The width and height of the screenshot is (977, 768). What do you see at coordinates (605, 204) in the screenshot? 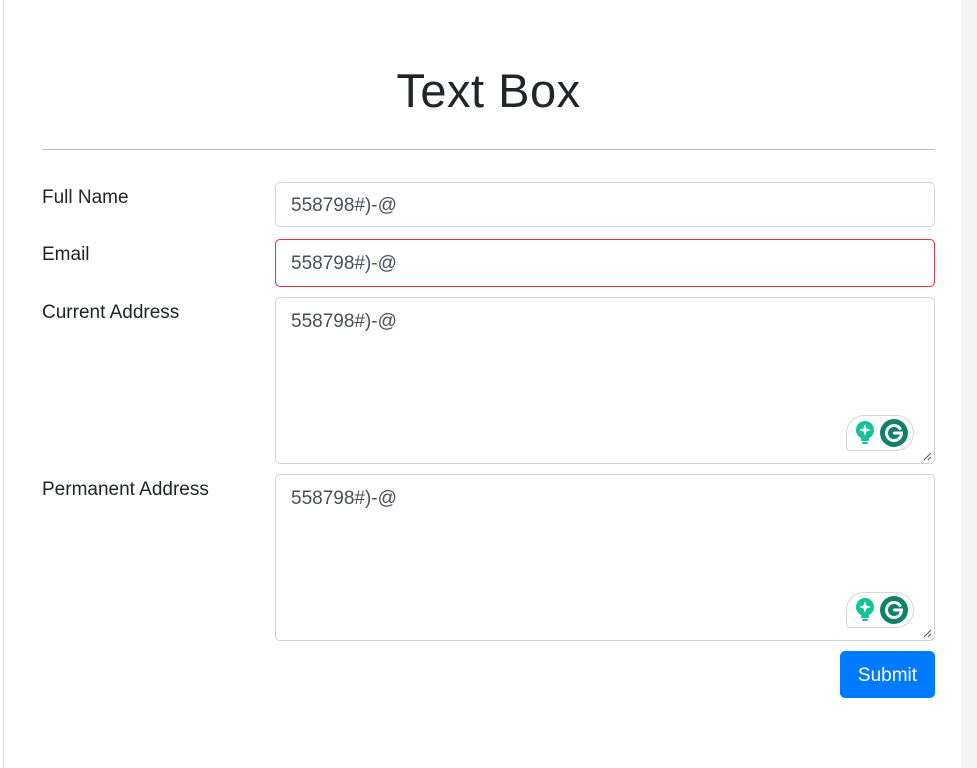
I see `full-name-input: 558798#)-@` at bounding box center [605, 204].